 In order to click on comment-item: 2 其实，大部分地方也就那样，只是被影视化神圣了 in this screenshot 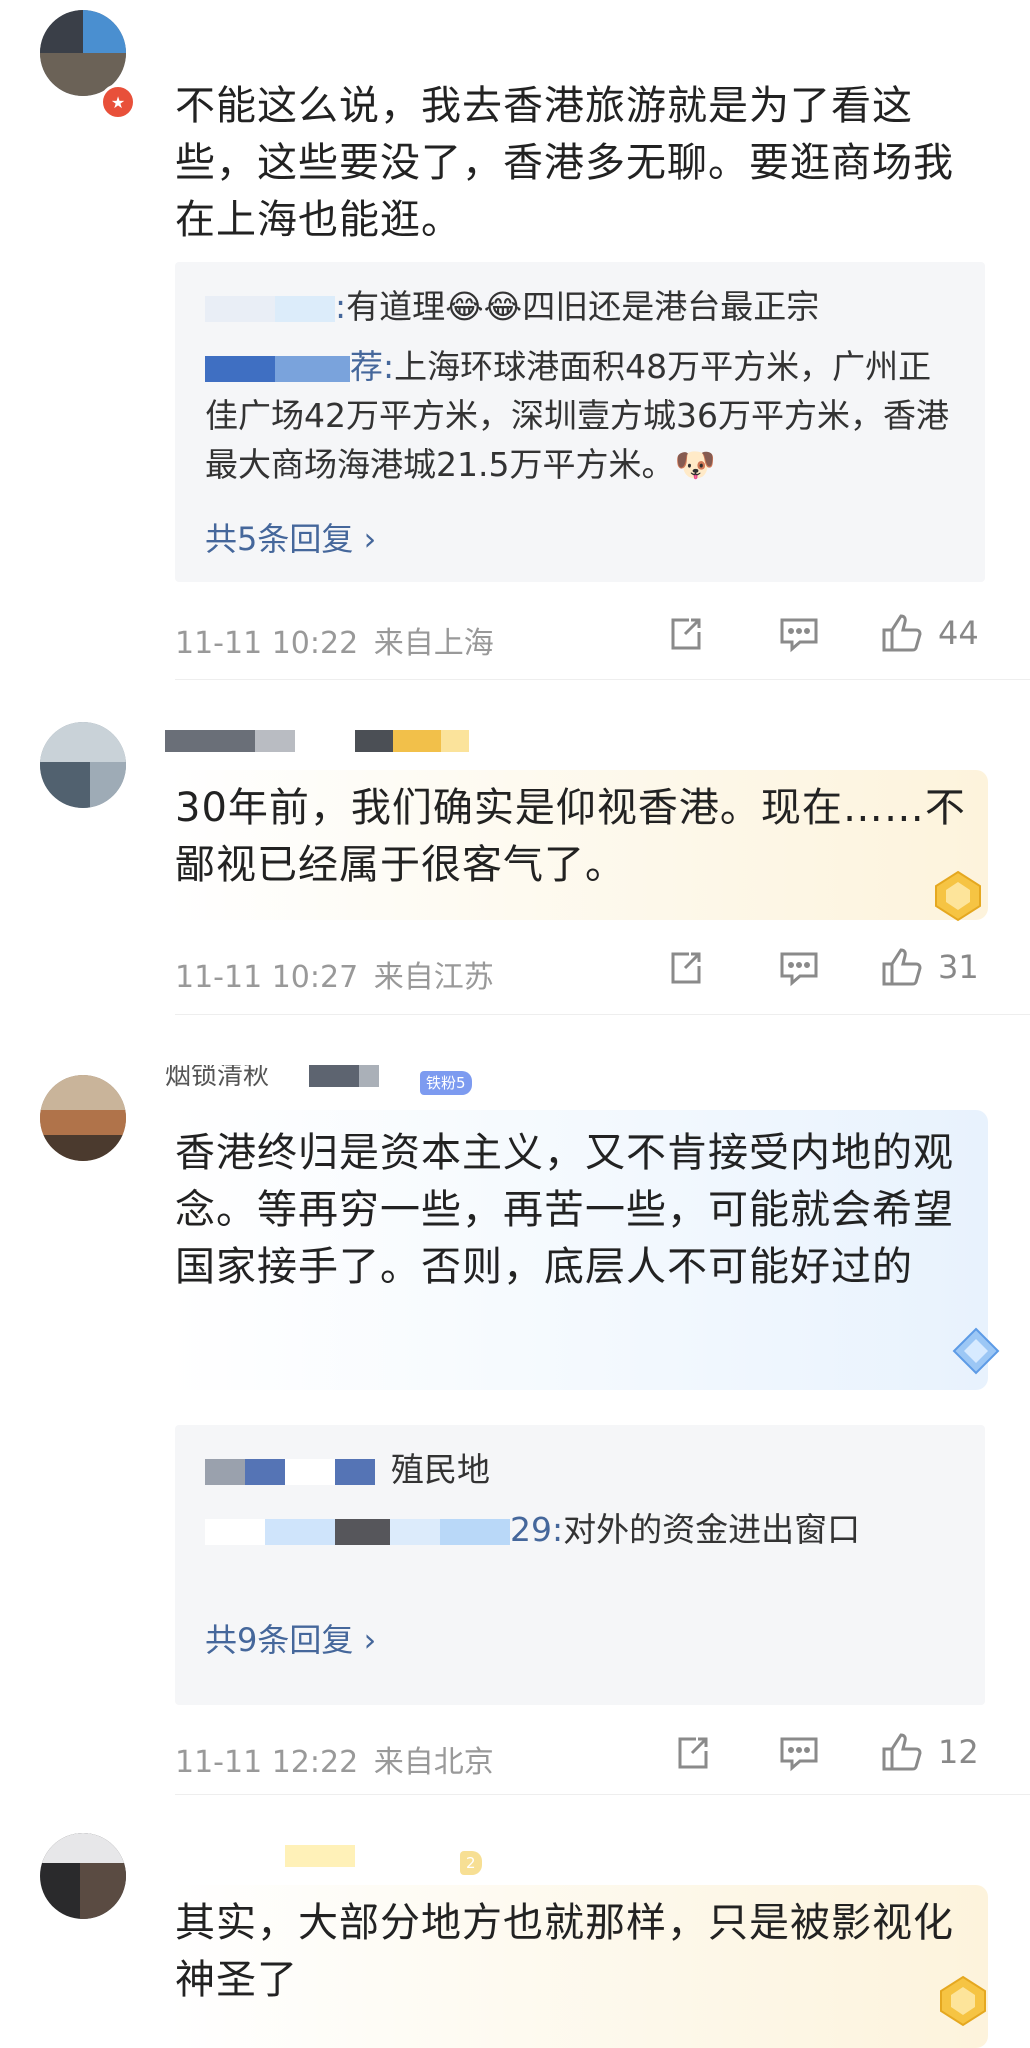, I will do `click(515, 1921)`.